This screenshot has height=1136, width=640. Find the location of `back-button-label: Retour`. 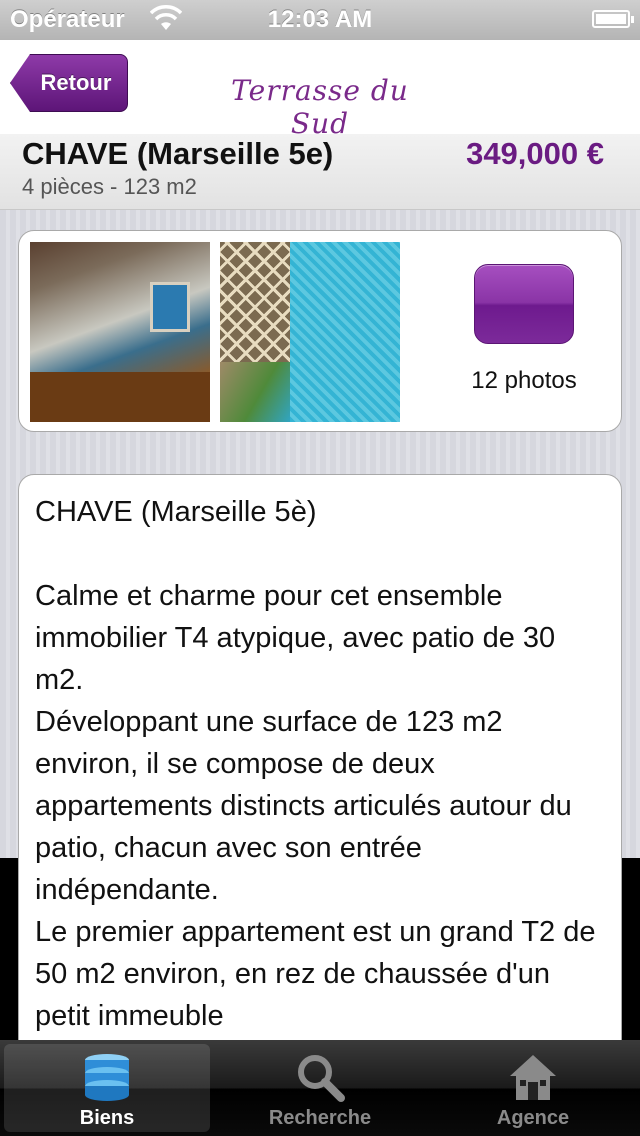

back-button-label: Retour is located at coordinates (76, 82).